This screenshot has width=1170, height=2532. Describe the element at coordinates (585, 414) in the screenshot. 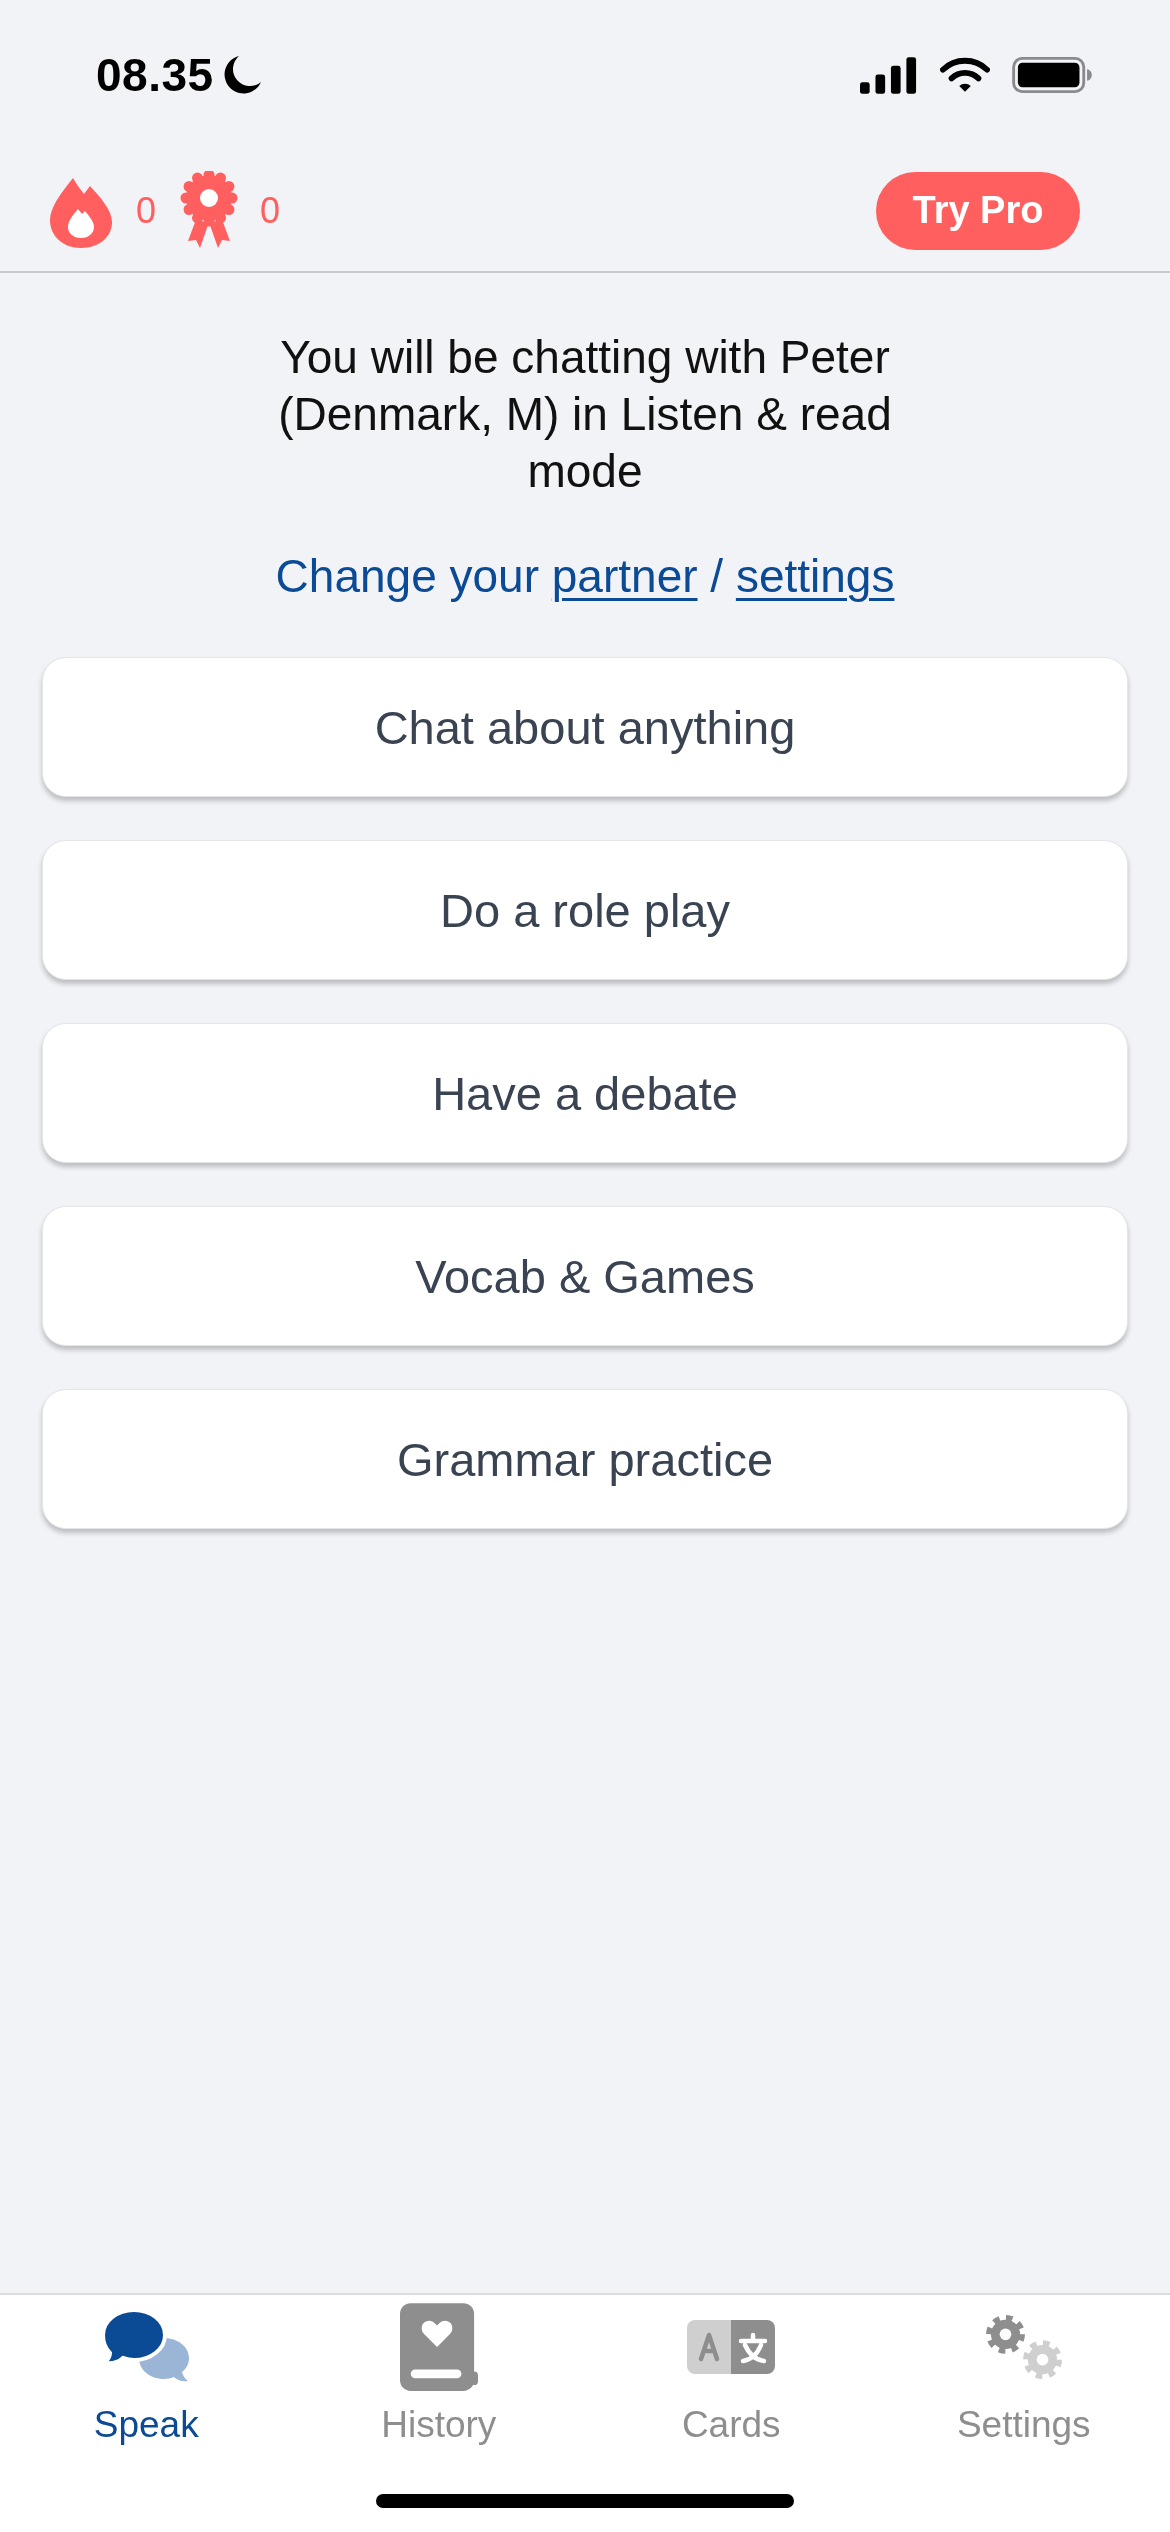

I see `partner-info-text: You will be chatting with Peter (Denmark, M) in Listen & read mode` at that location.